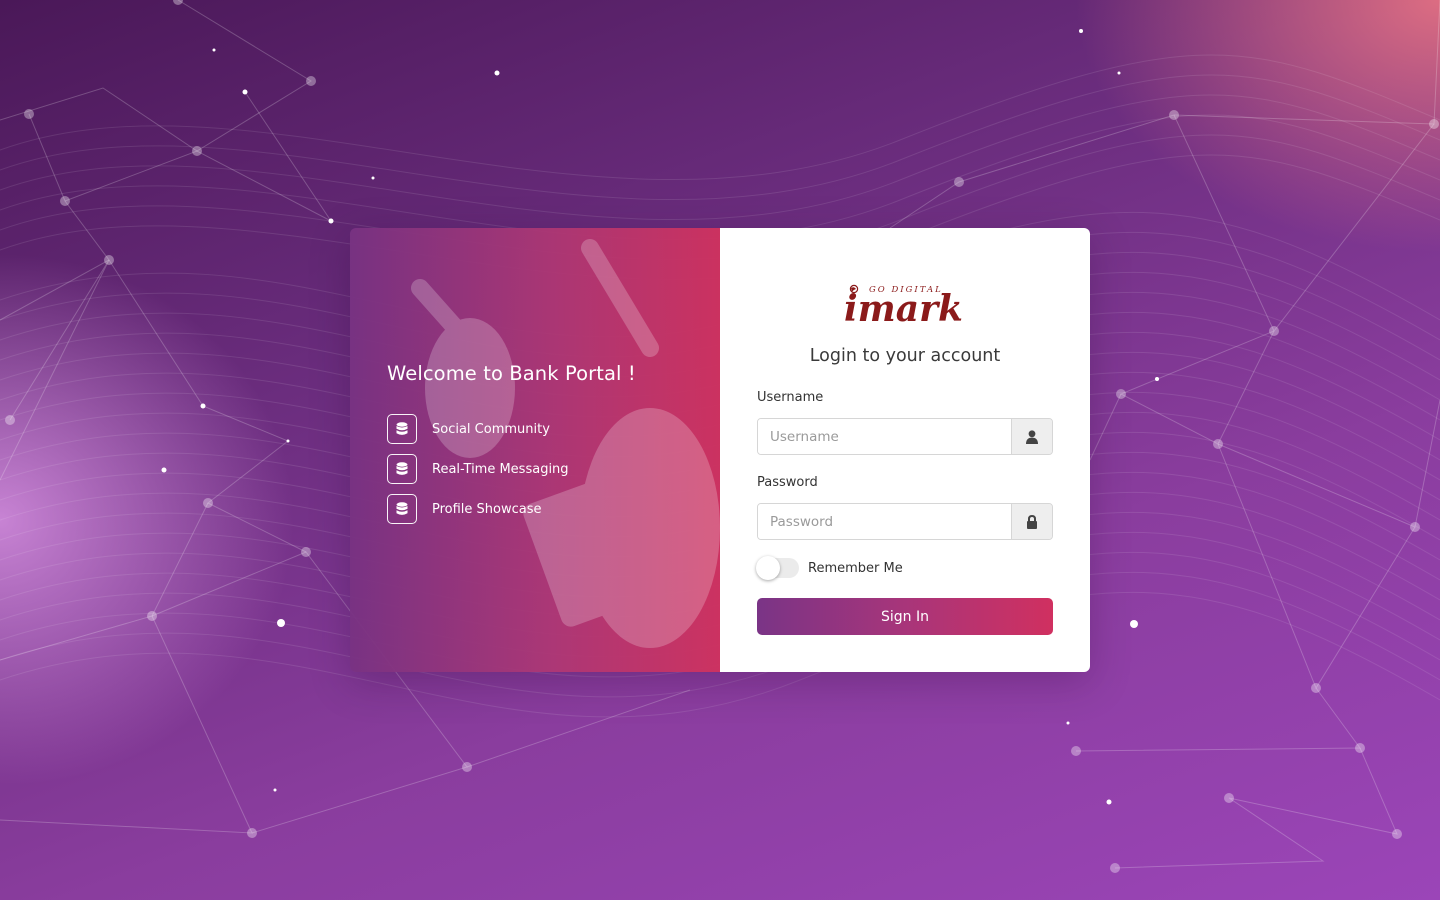  I want to click on password-label: Password, so click(787, 482).